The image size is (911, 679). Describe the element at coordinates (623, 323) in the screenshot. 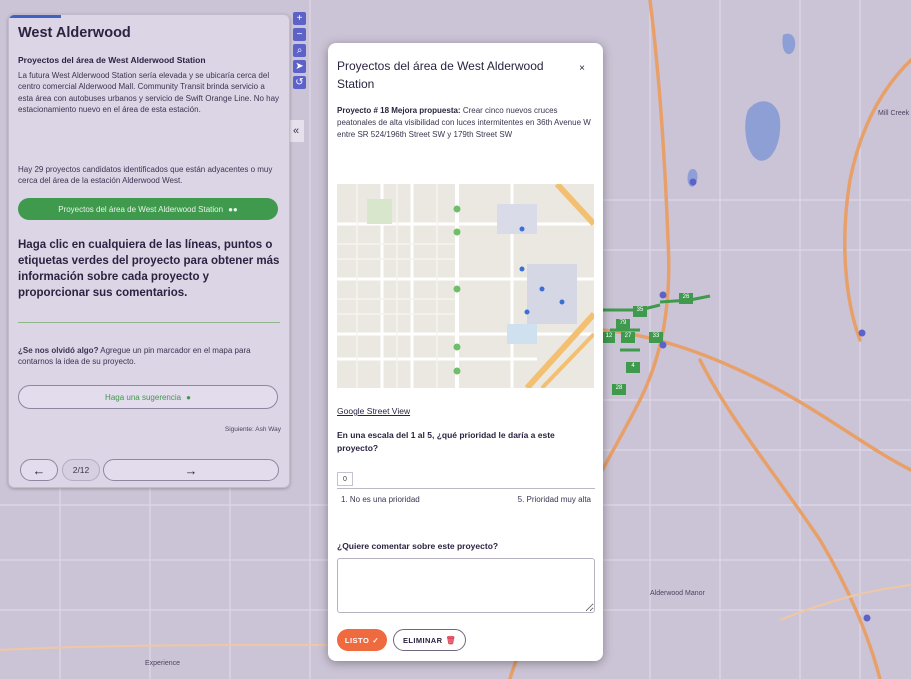

I see `map-project-marker: 79` at that location.